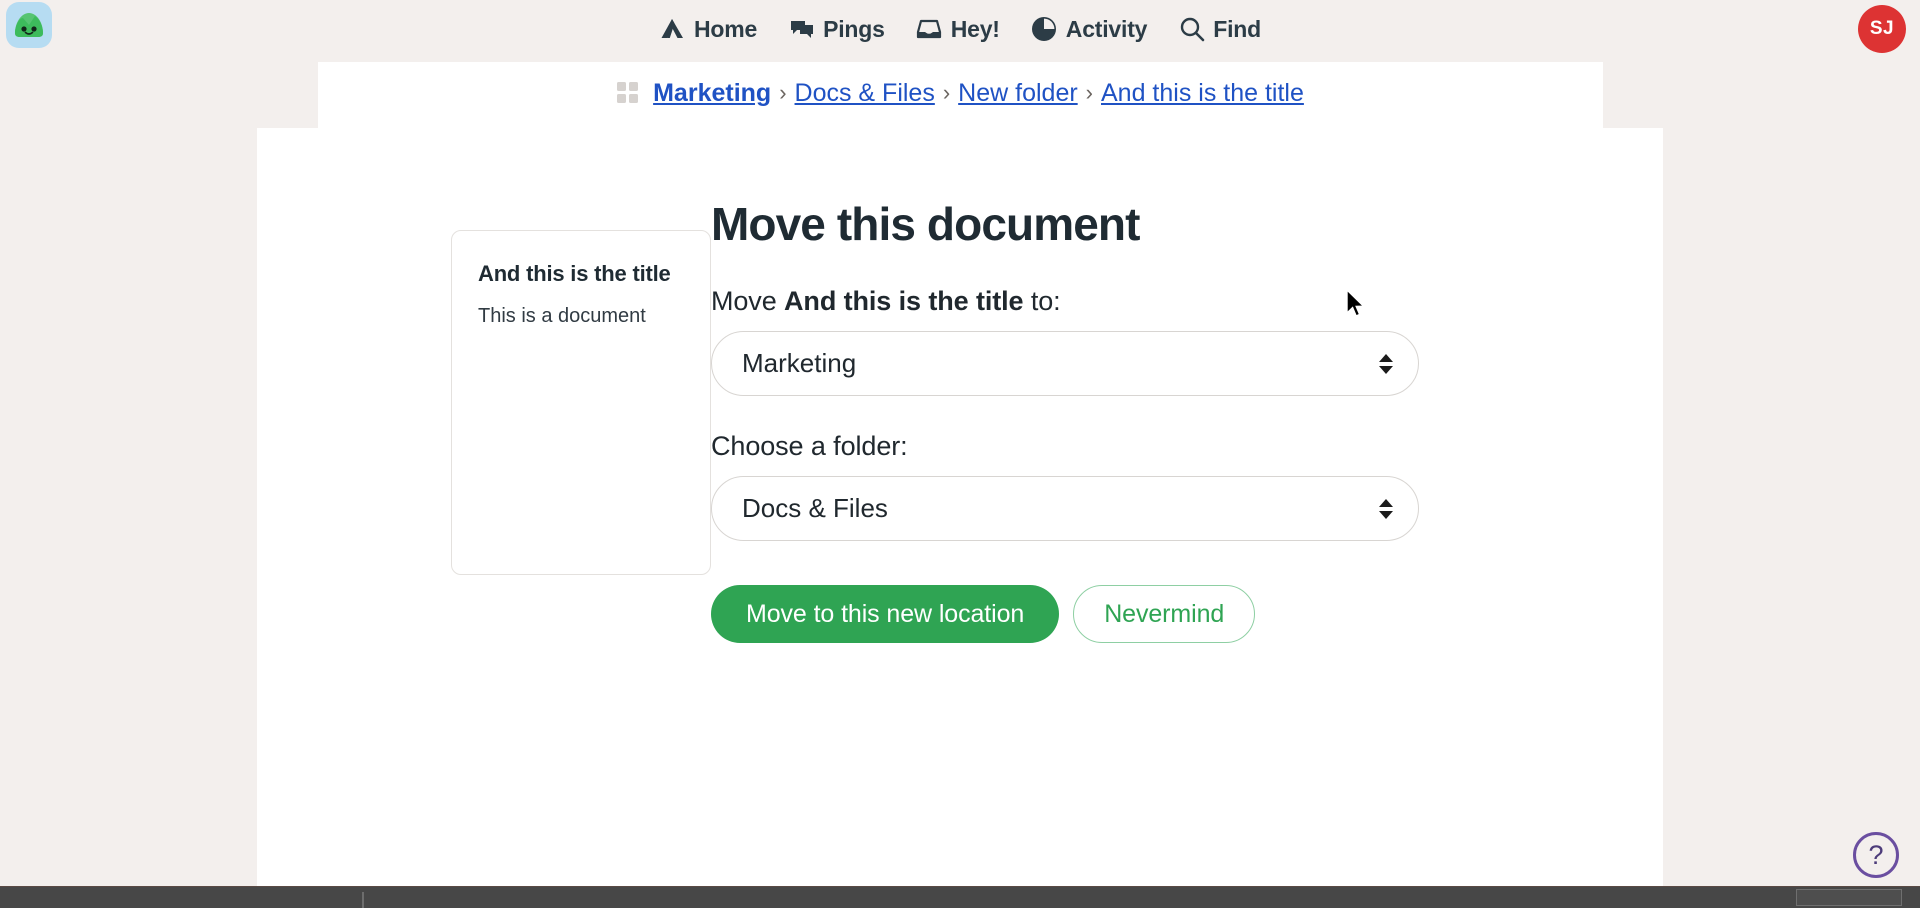 Image resolution: width=1920 pixels, height=908 pixels. What do you see at coordinates (1237, 28) in the screenshot?
I see `nav-label-find: Find` at bounding box center [1237, 28].